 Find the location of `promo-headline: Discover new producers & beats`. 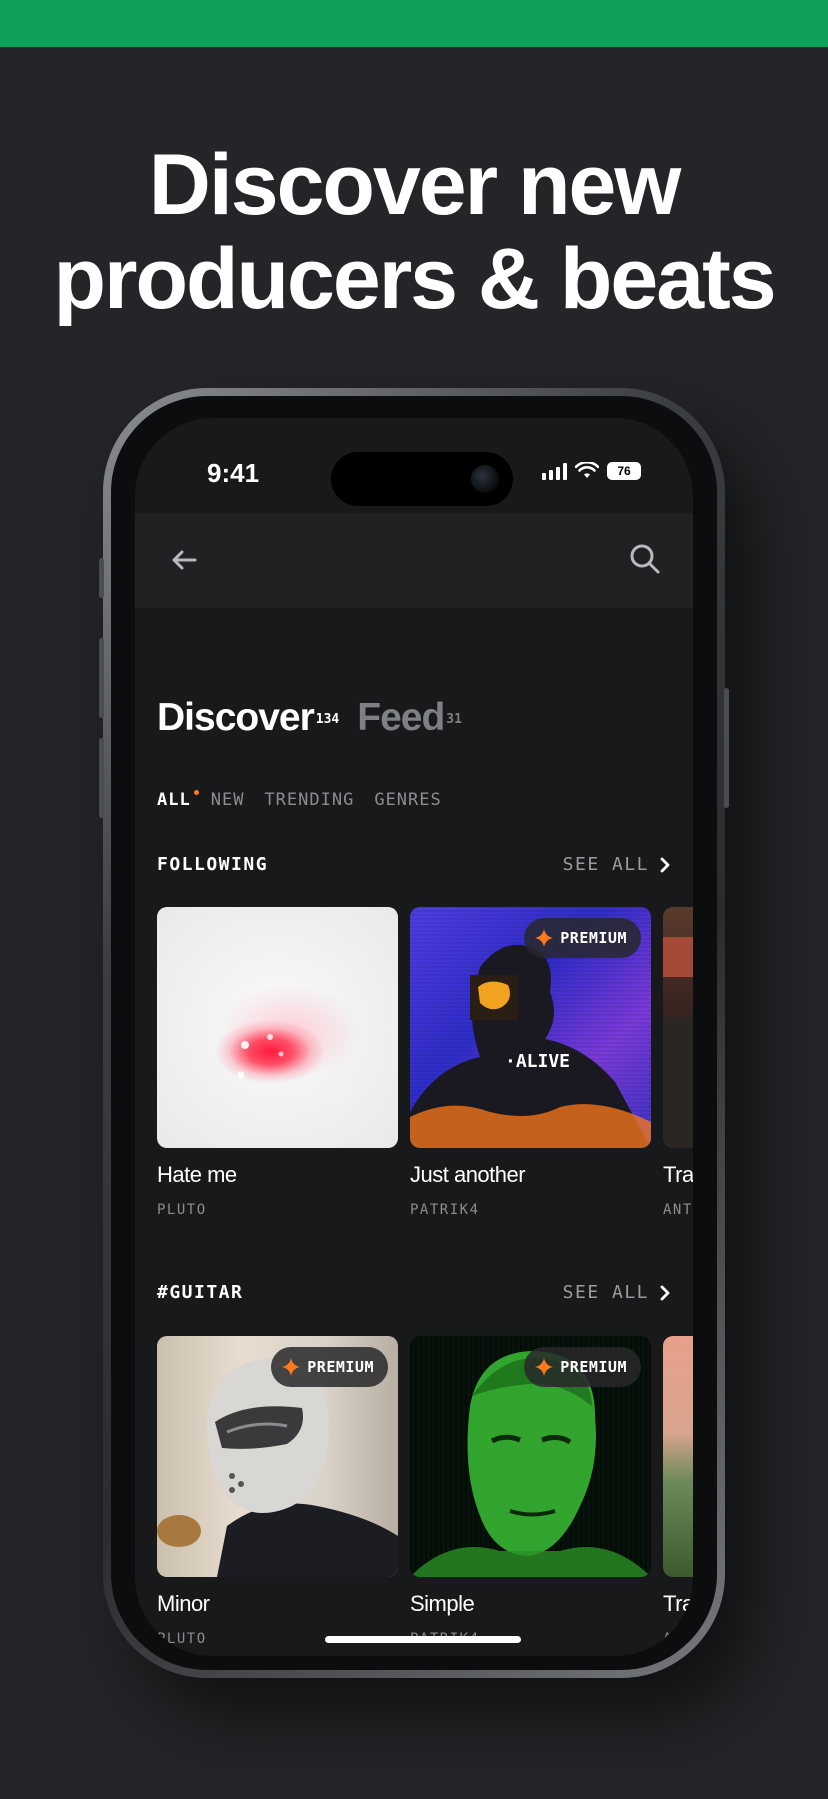

promo-headline: Discover new producers & beats is located at coordinates (414, 232).